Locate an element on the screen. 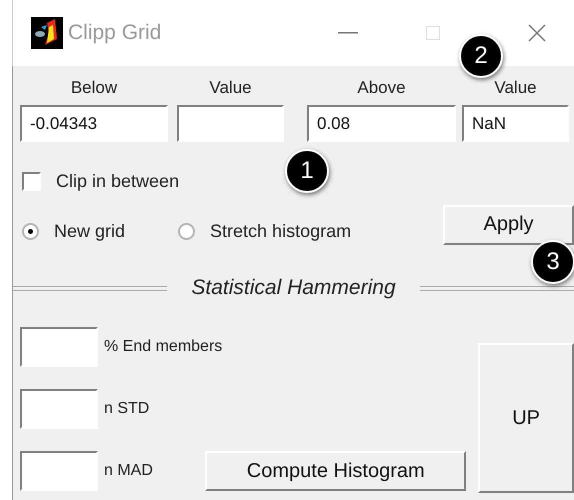  apply-button: Apply is located at coordinates (508, 224).